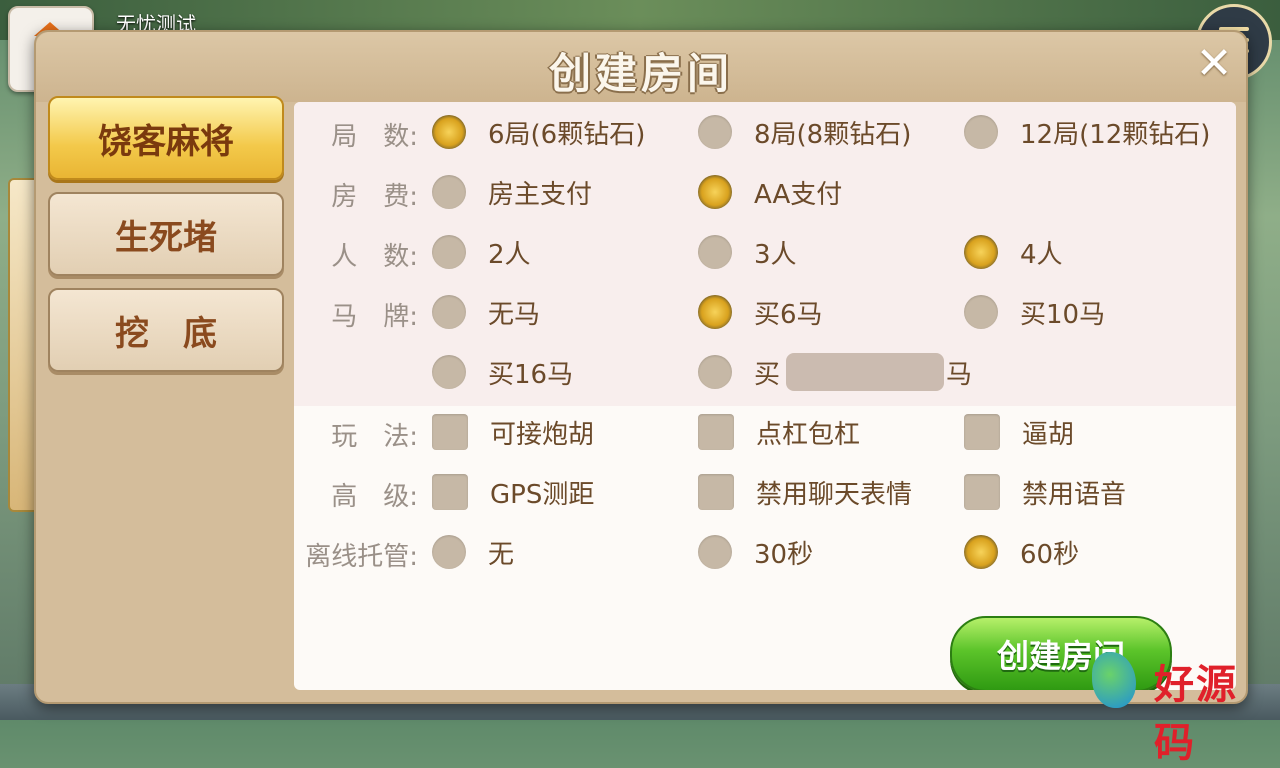 The image size is (1280, 768). I want to click on dialog-title: 创建房间, so click(640, 73).